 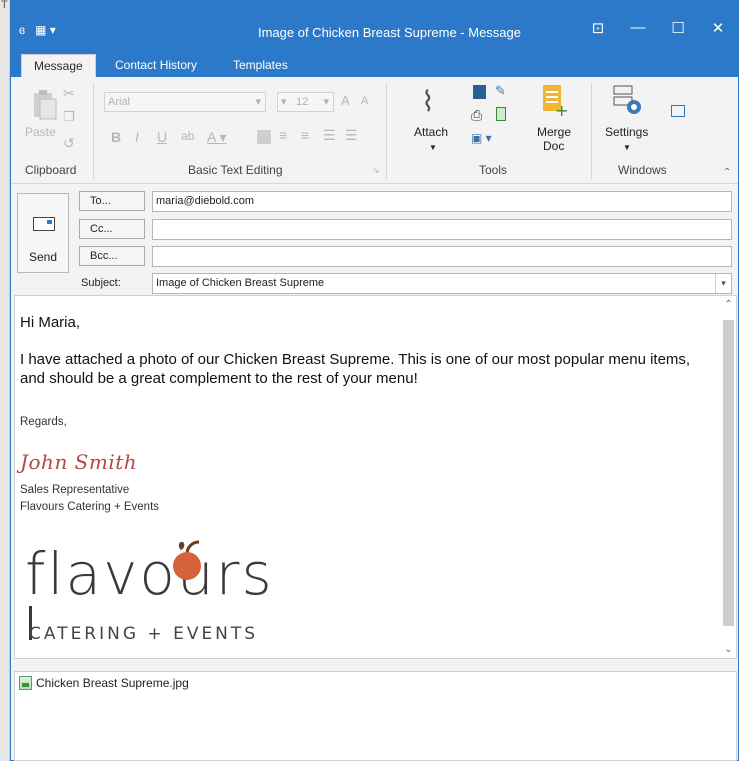 I want to click on image-file-icon, so click(x=25, y=683).